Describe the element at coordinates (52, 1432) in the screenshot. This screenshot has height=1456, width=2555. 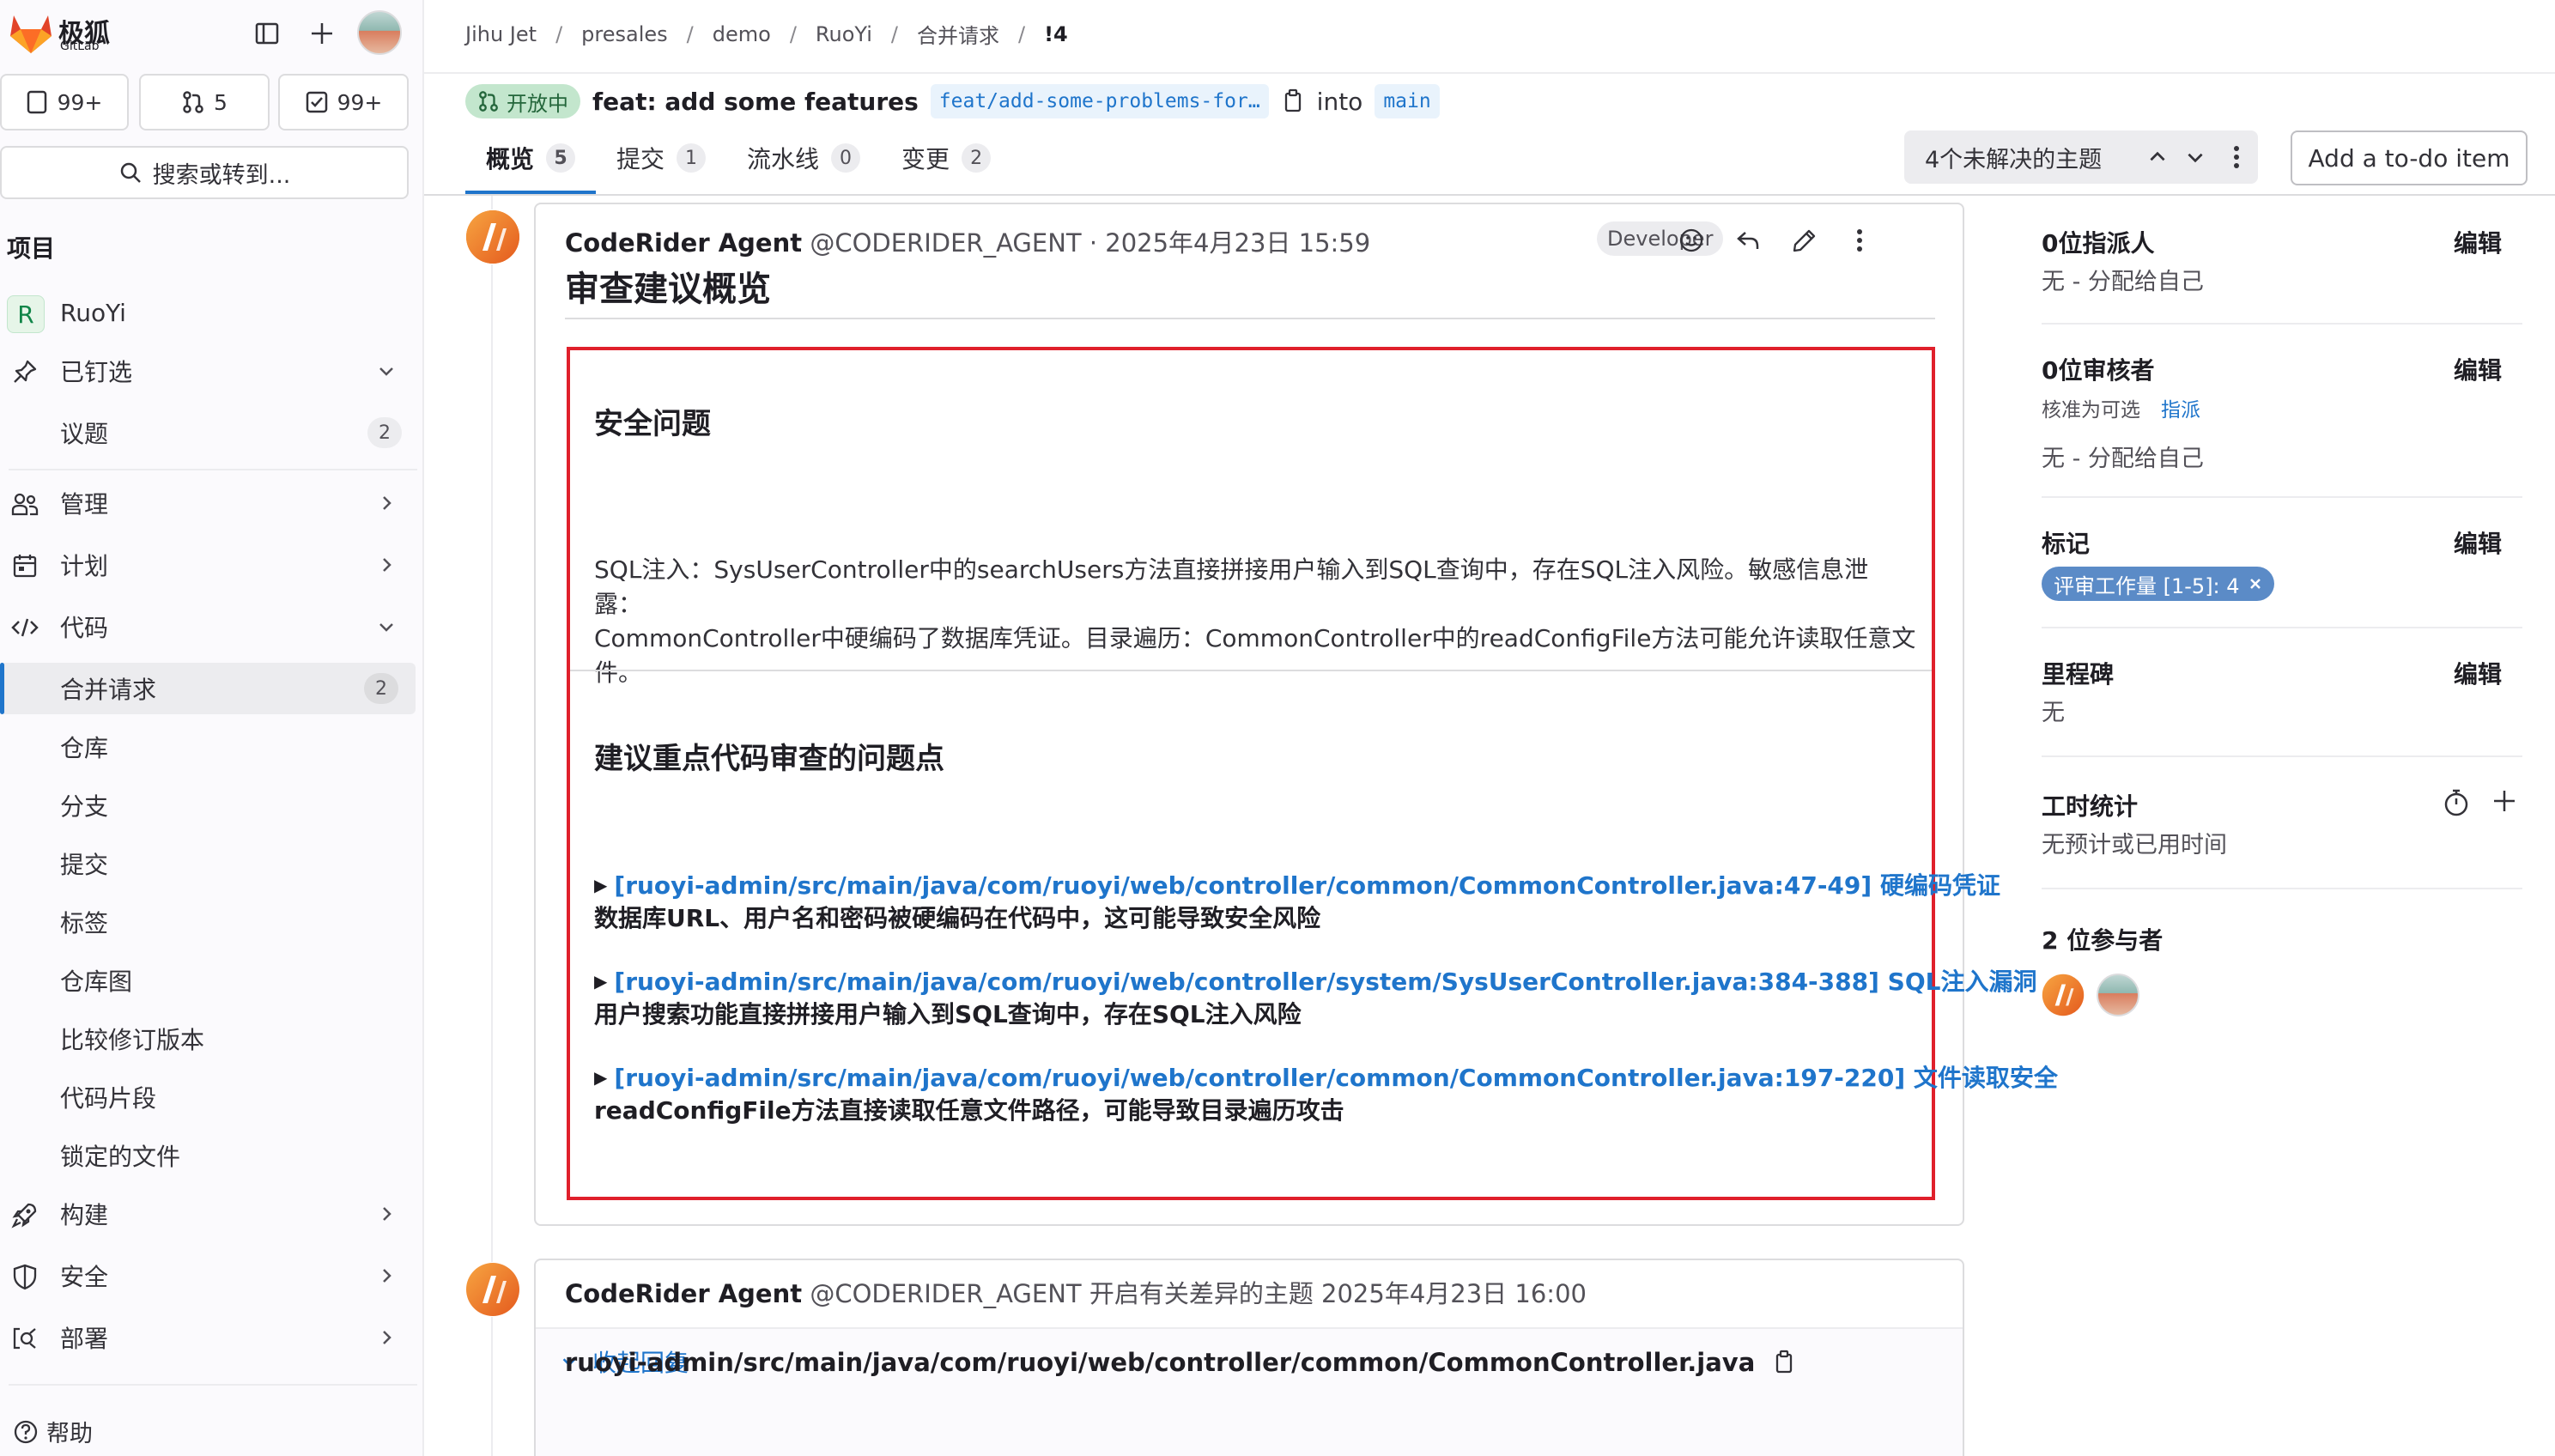
I see `help-button: 帮助` at that location.